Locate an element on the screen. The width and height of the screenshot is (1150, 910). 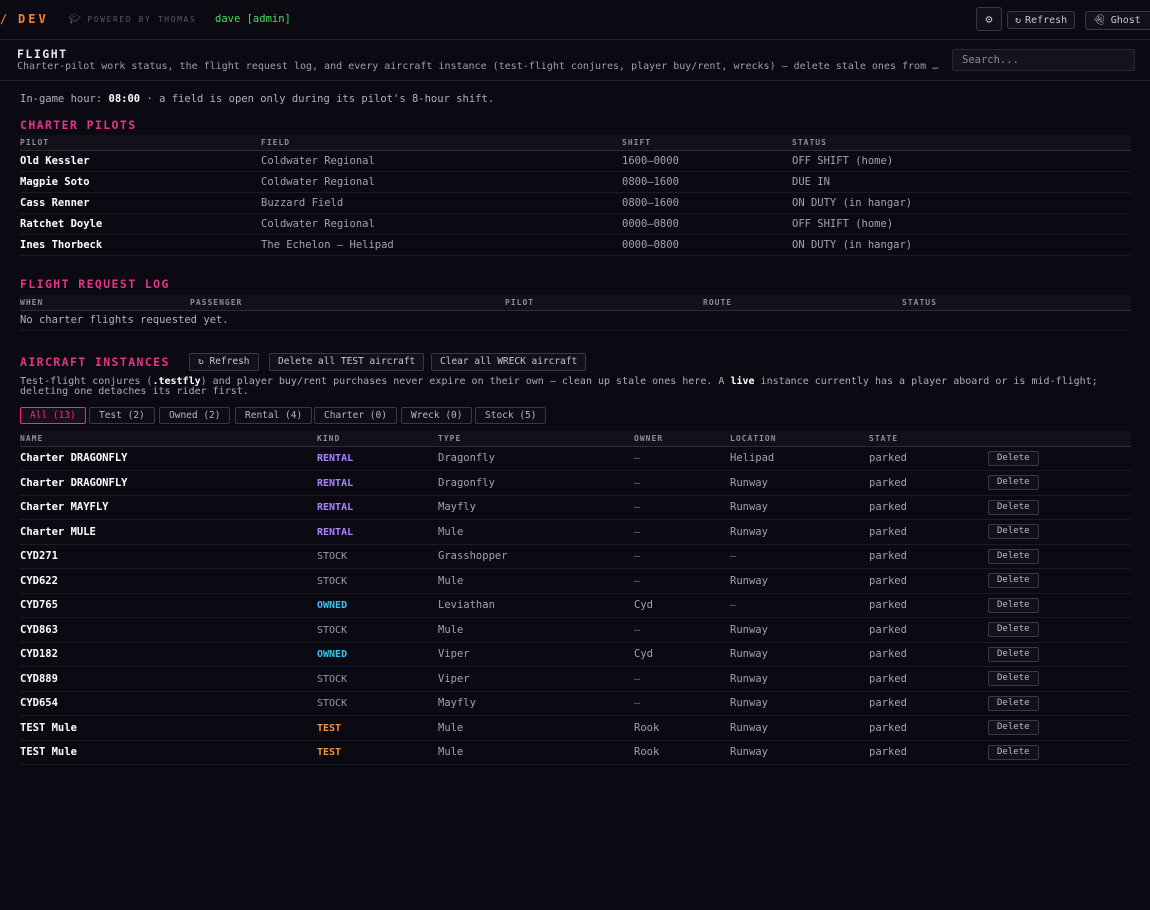
aircraft-column-header: TYPE is located at coordinates (536, 439).